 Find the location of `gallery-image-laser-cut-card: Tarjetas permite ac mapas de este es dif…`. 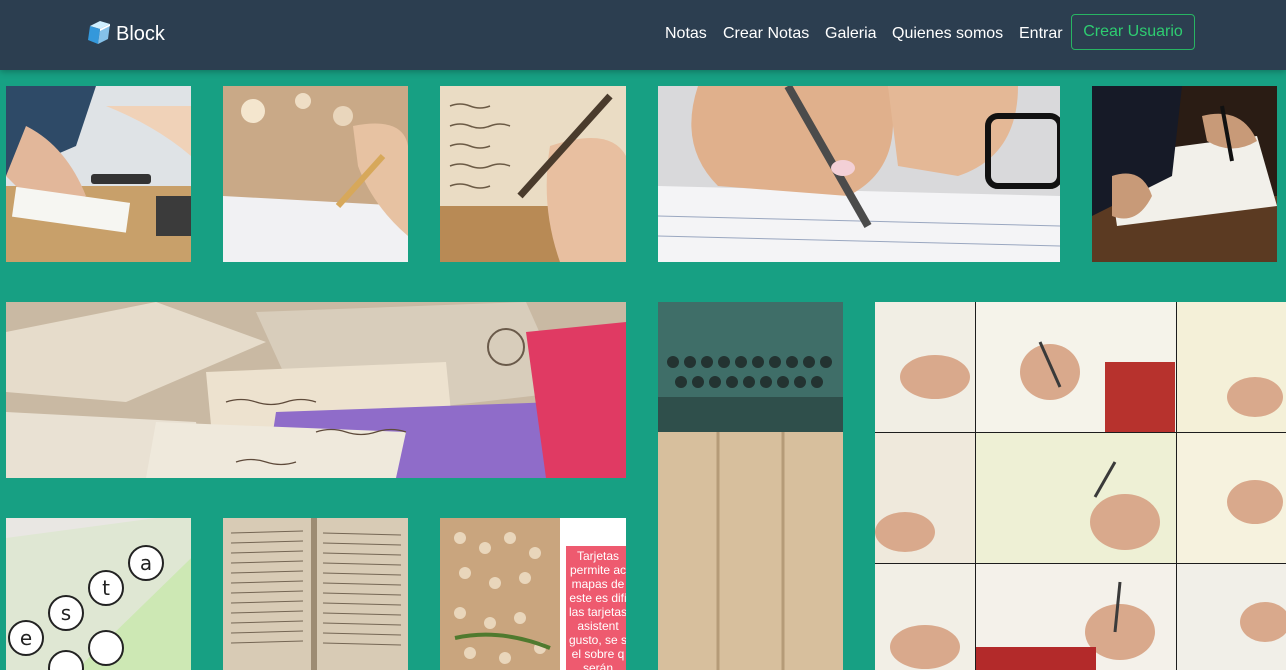

gallery-image-laser-cut-card: Tarjetas permite ac mapas de este es dif… is located at coordinates (533, 594).